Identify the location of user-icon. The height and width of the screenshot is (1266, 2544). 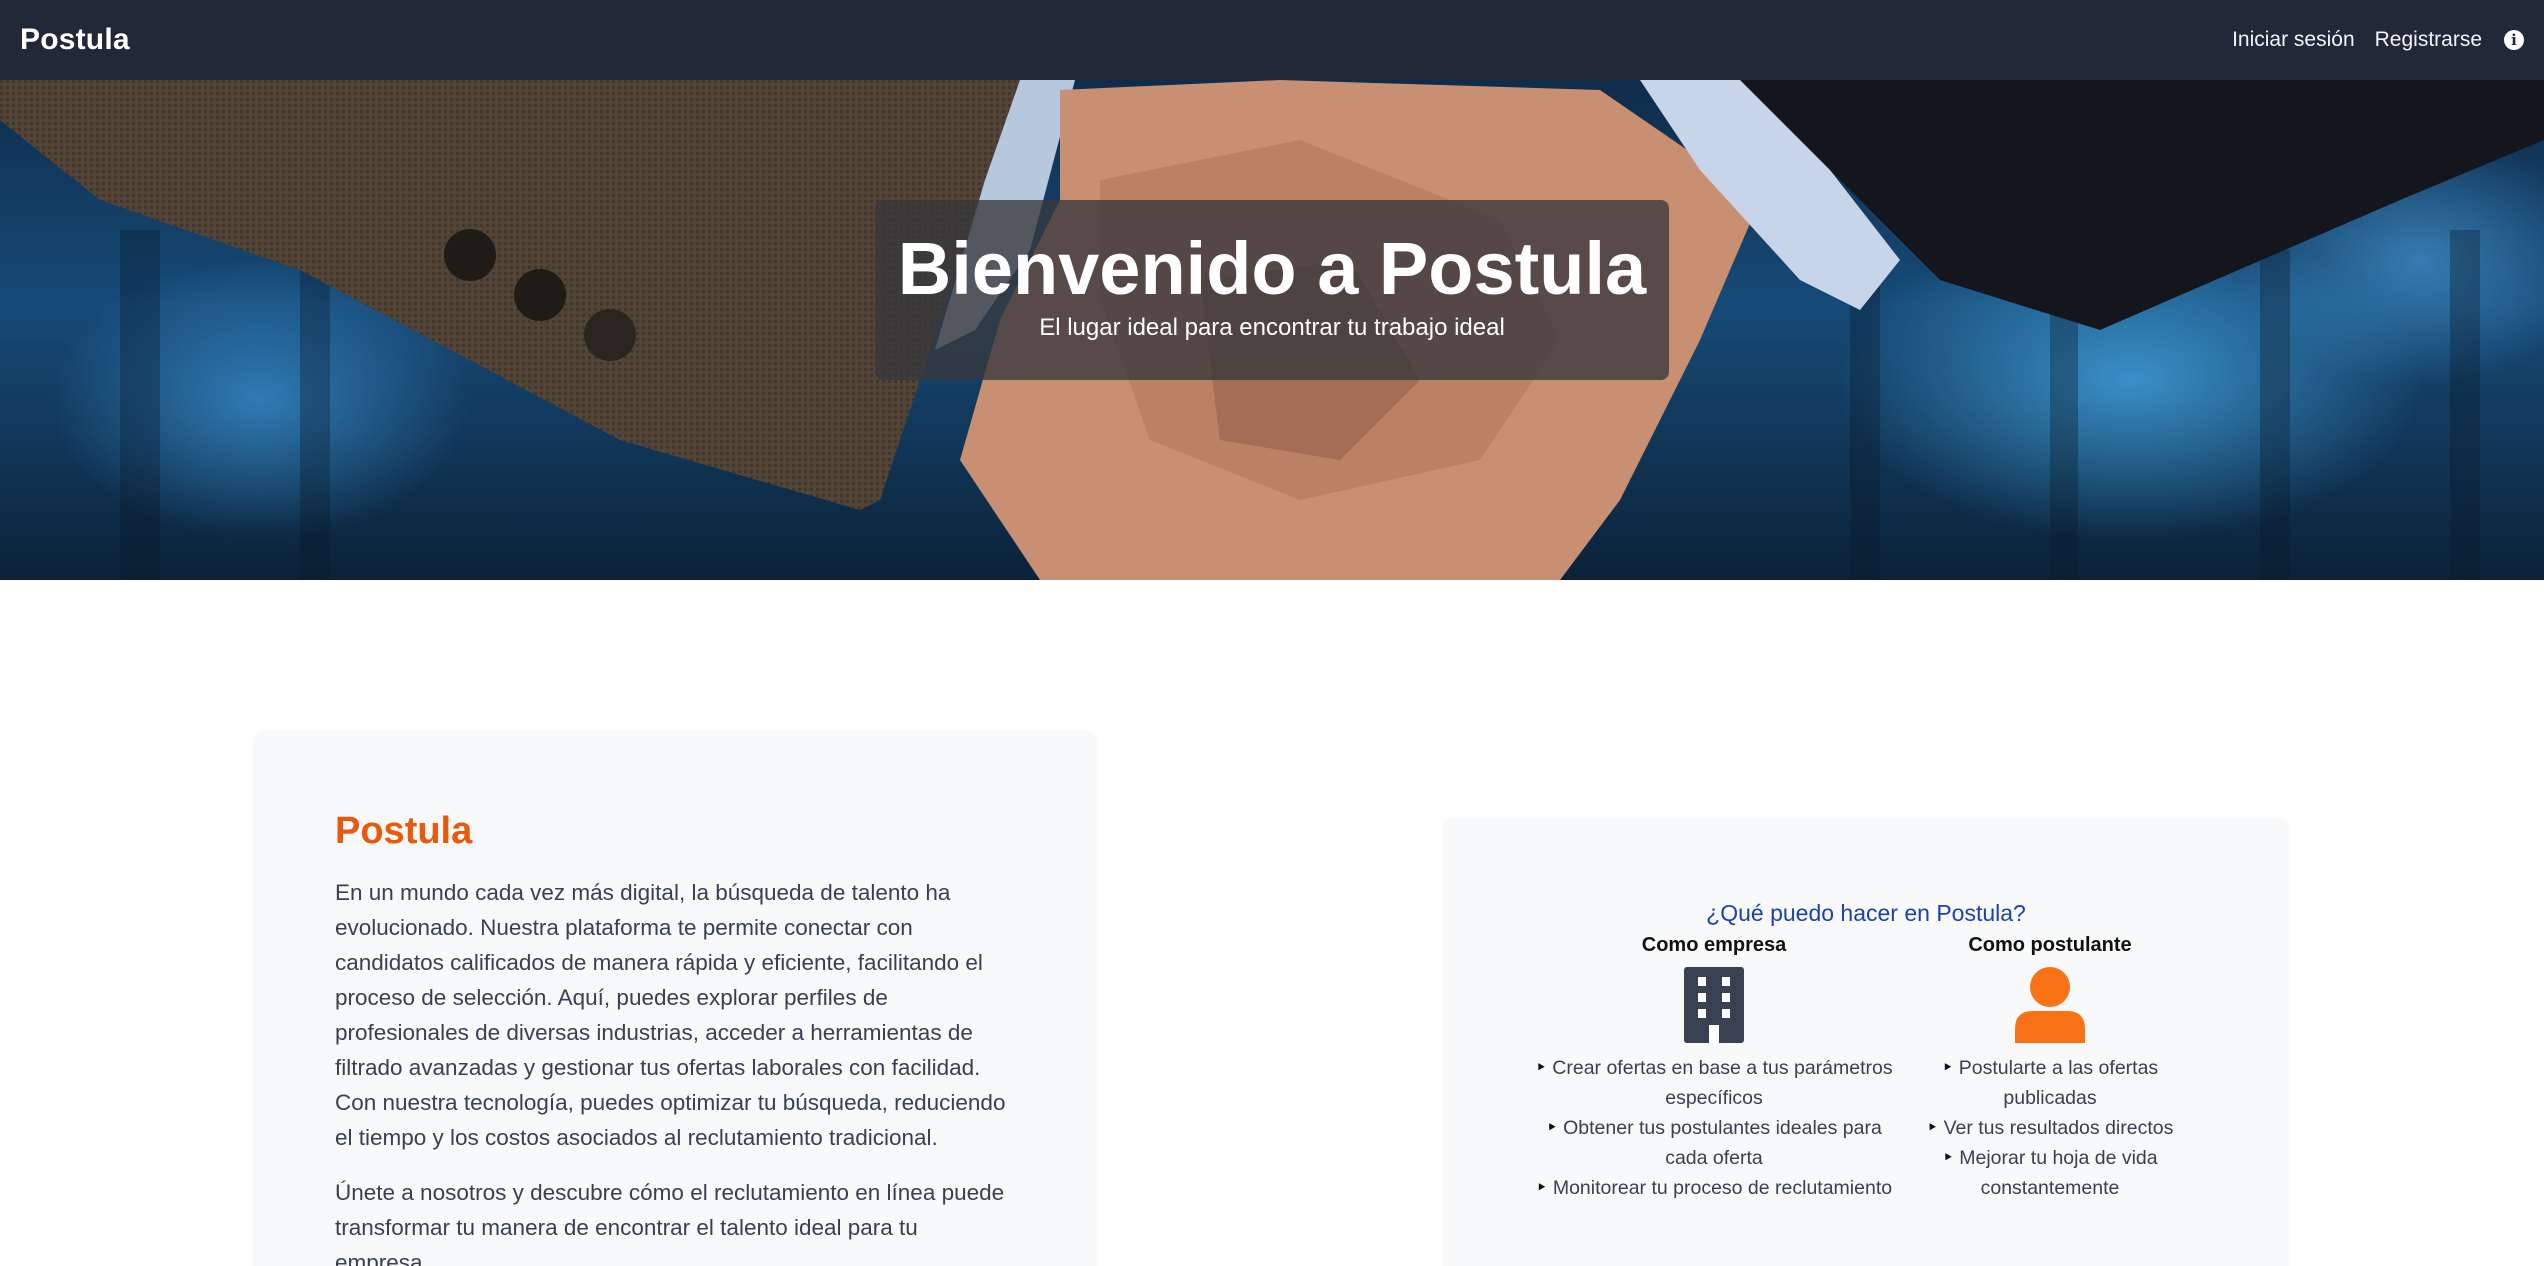
(2050, 1005).